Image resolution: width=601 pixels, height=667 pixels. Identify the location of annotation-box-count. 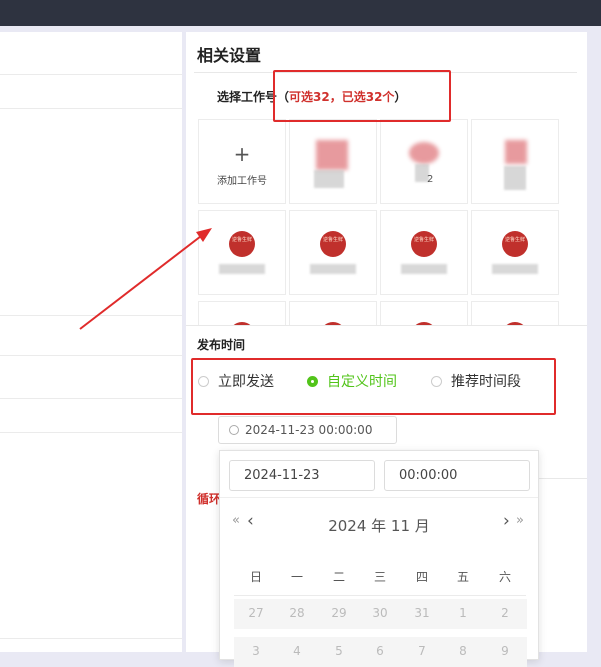
(362, 96).